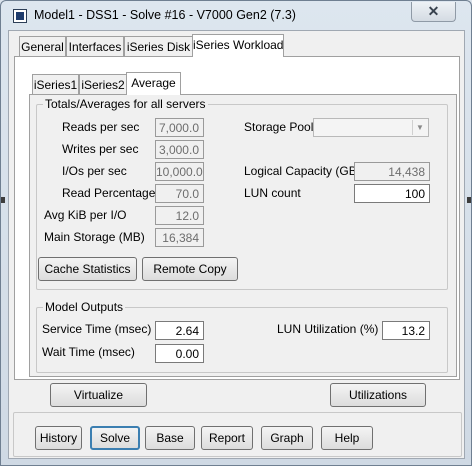 The image size is (472, 466). I want to click on solve-label: Solve, so click(115, 438).